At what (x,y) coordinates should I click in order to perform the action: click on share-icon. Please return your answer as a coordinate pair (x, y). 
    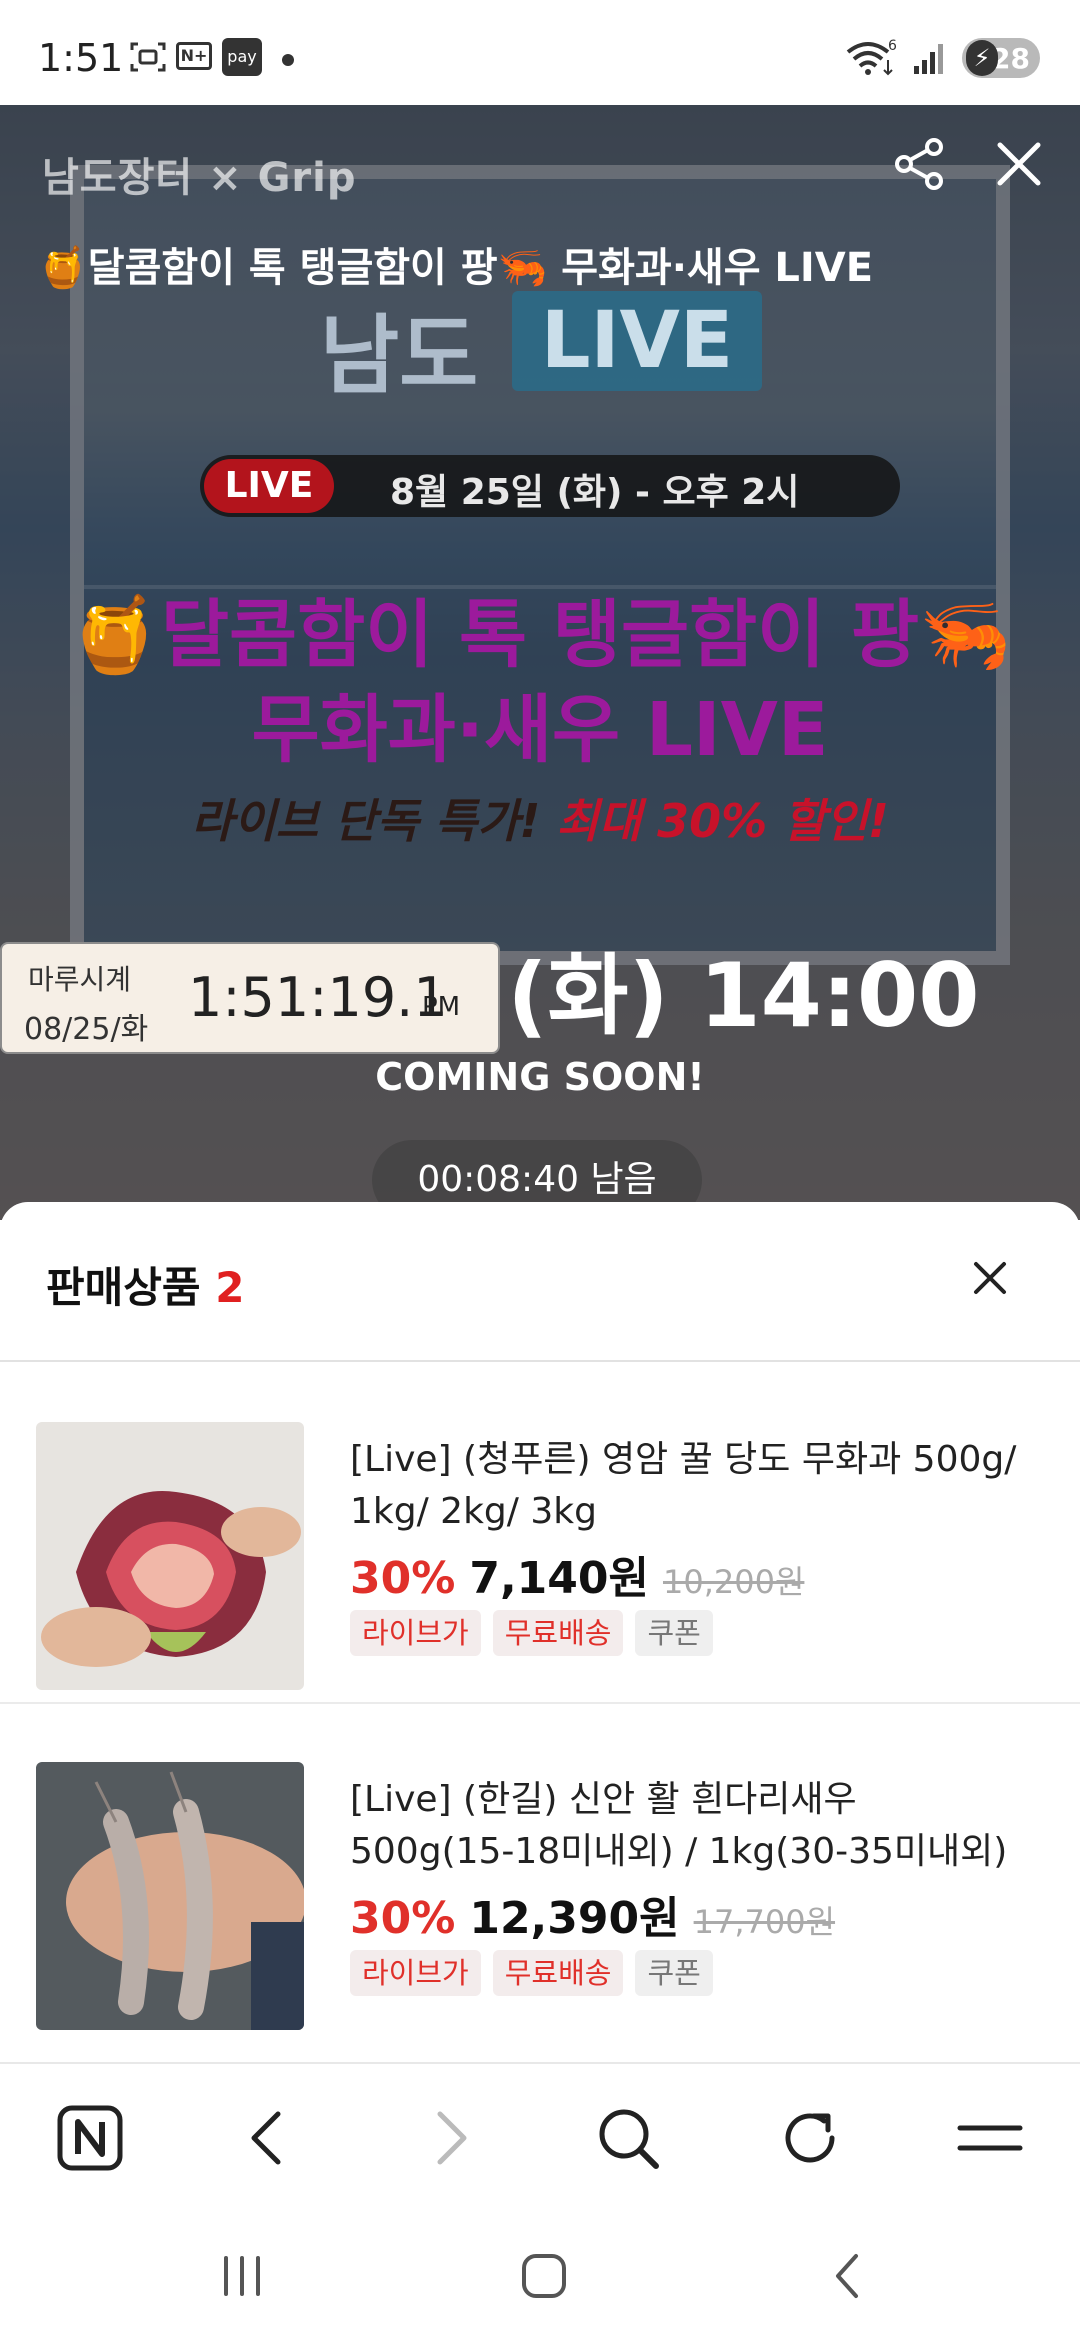
    Looking at the image, I should click on (919, 164).